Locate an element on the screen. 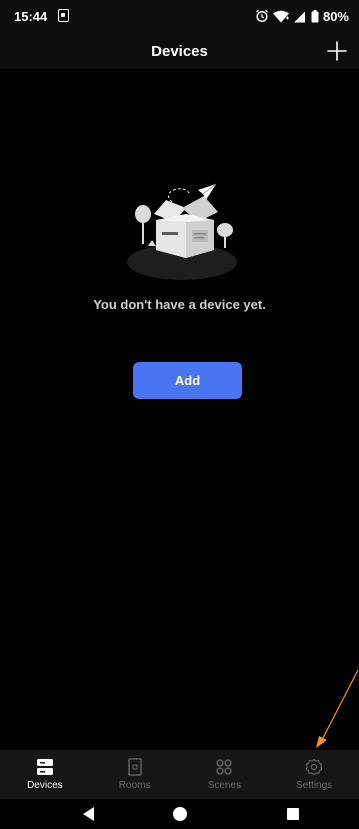 This screenshot has height=829, width=359. battery-icon is located at coordinates (315, 15).